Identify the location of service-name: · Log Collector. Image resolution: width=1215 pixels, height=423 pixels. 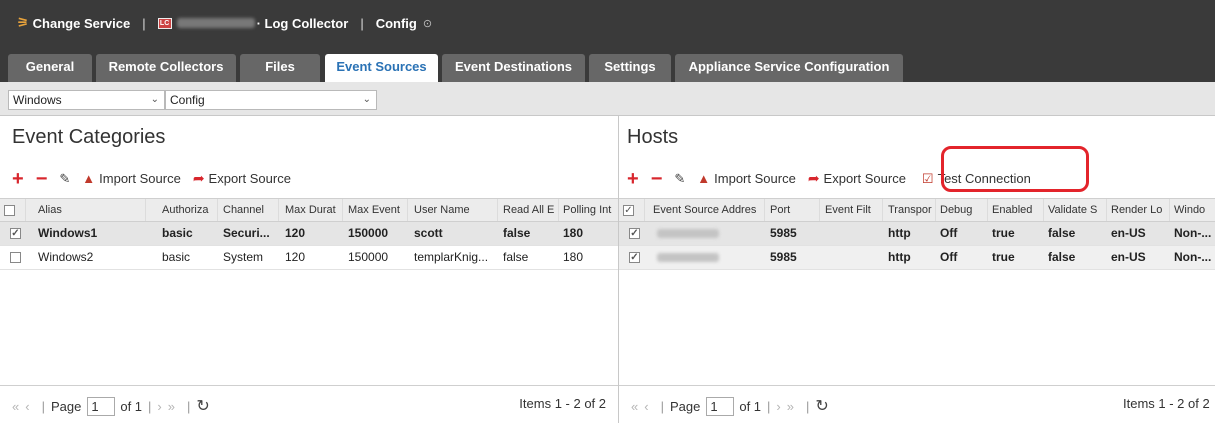
(303, 23).